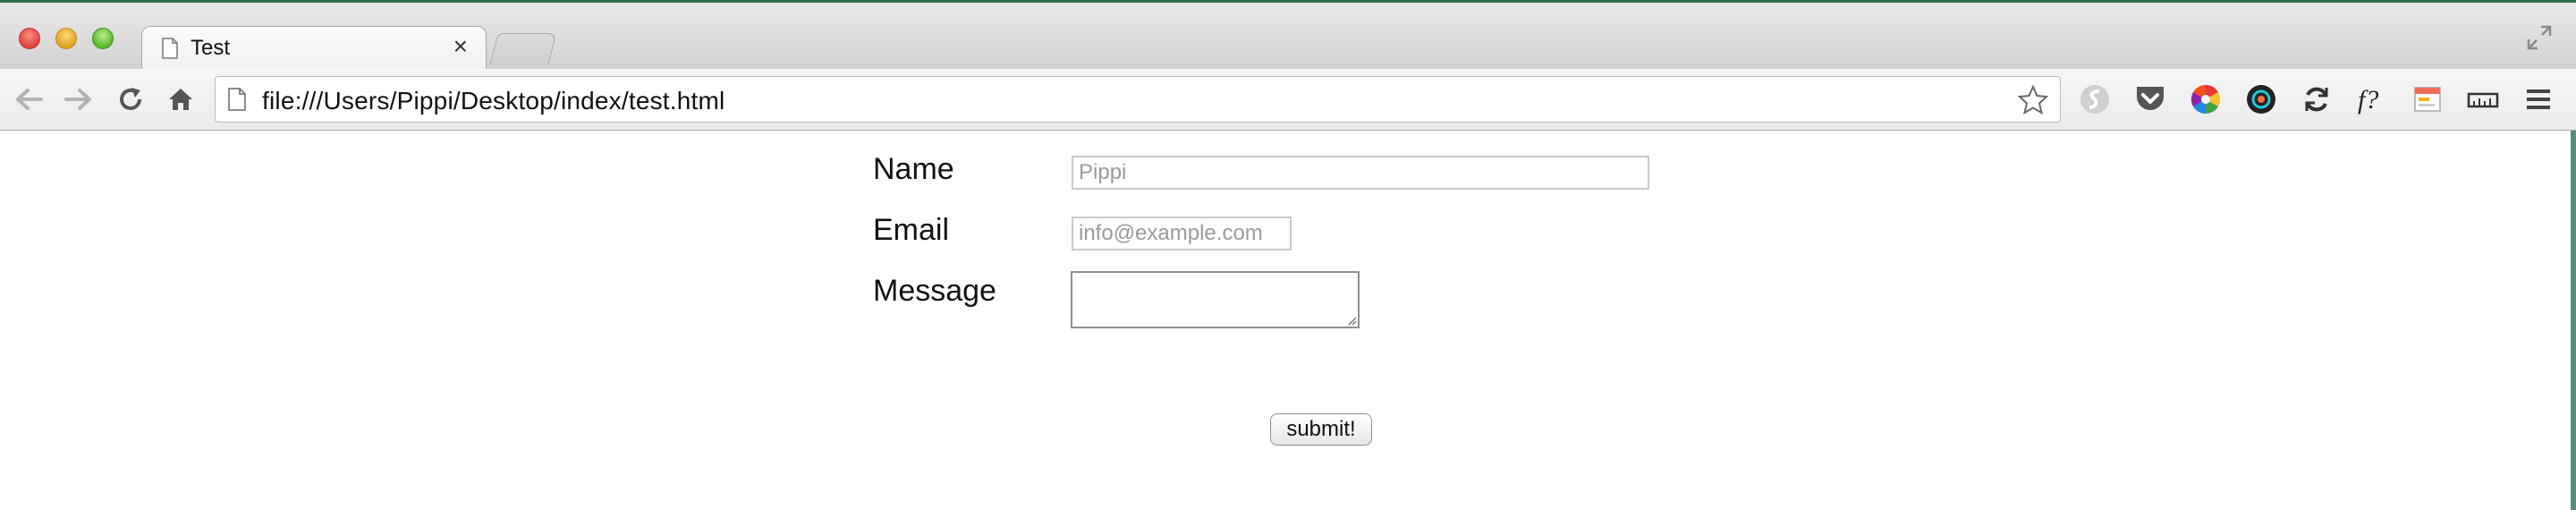  I want to click on reload-icon, so click(130, 99).